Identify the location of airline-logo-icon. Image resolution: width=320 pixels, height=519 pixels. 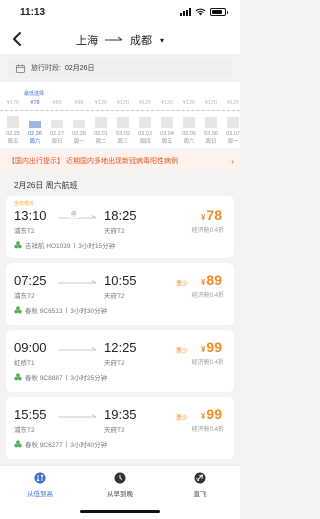
(18, 377).